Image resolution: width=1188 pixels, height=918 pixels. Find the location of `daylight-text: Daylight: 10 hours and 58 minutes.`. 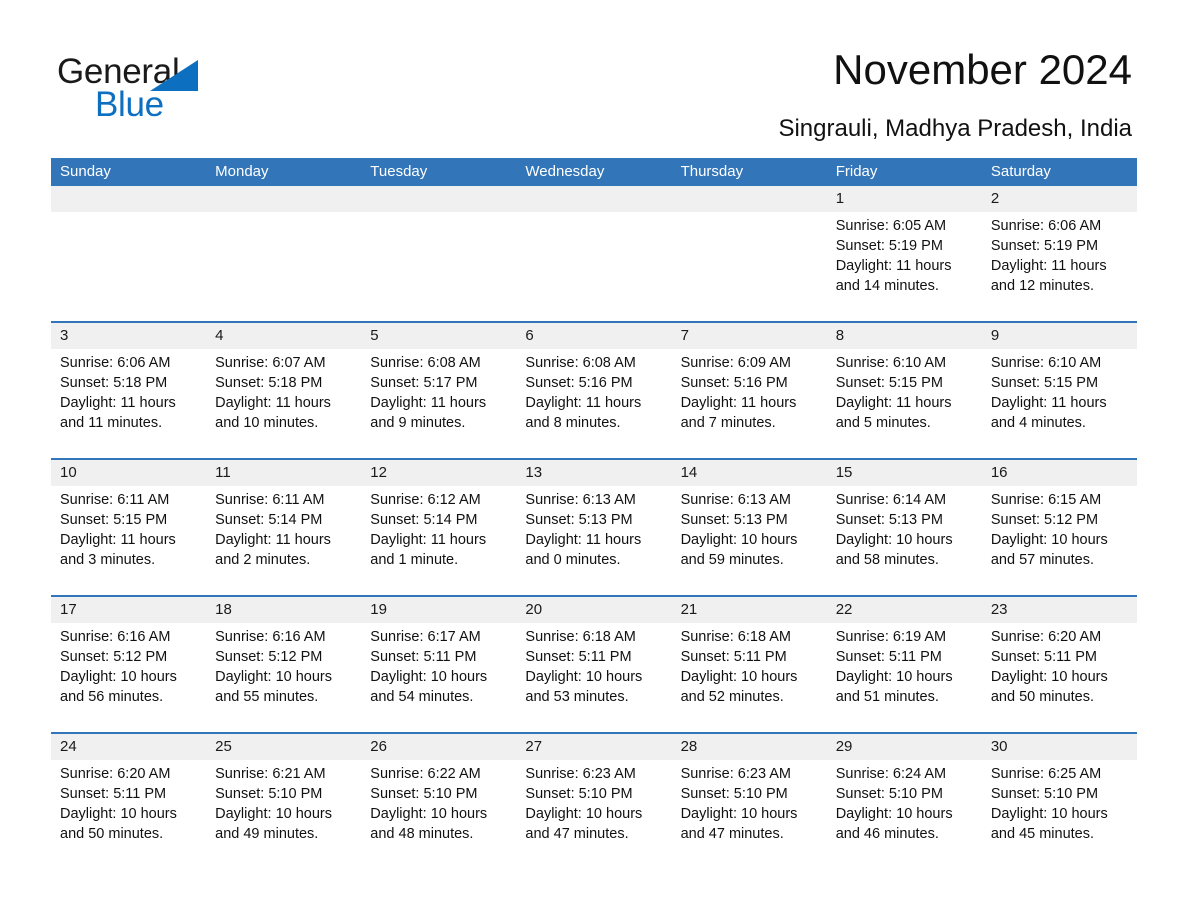

daylight-text: Daylight: 10 hours and 58 minutes. is located at coordinates (894, 550).